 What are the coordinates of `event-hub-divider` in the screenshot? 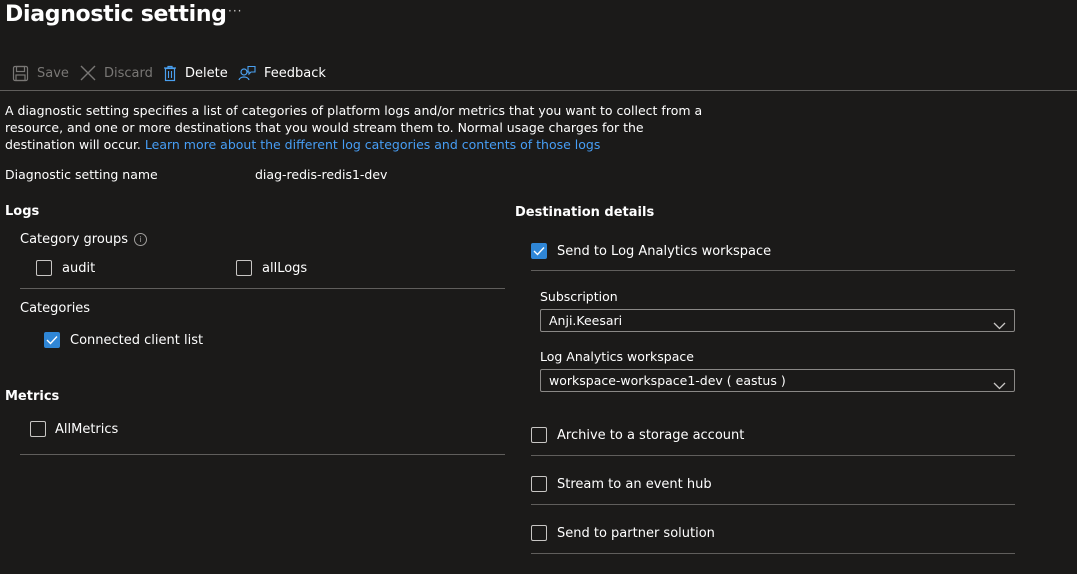 It's located at (773, 504).